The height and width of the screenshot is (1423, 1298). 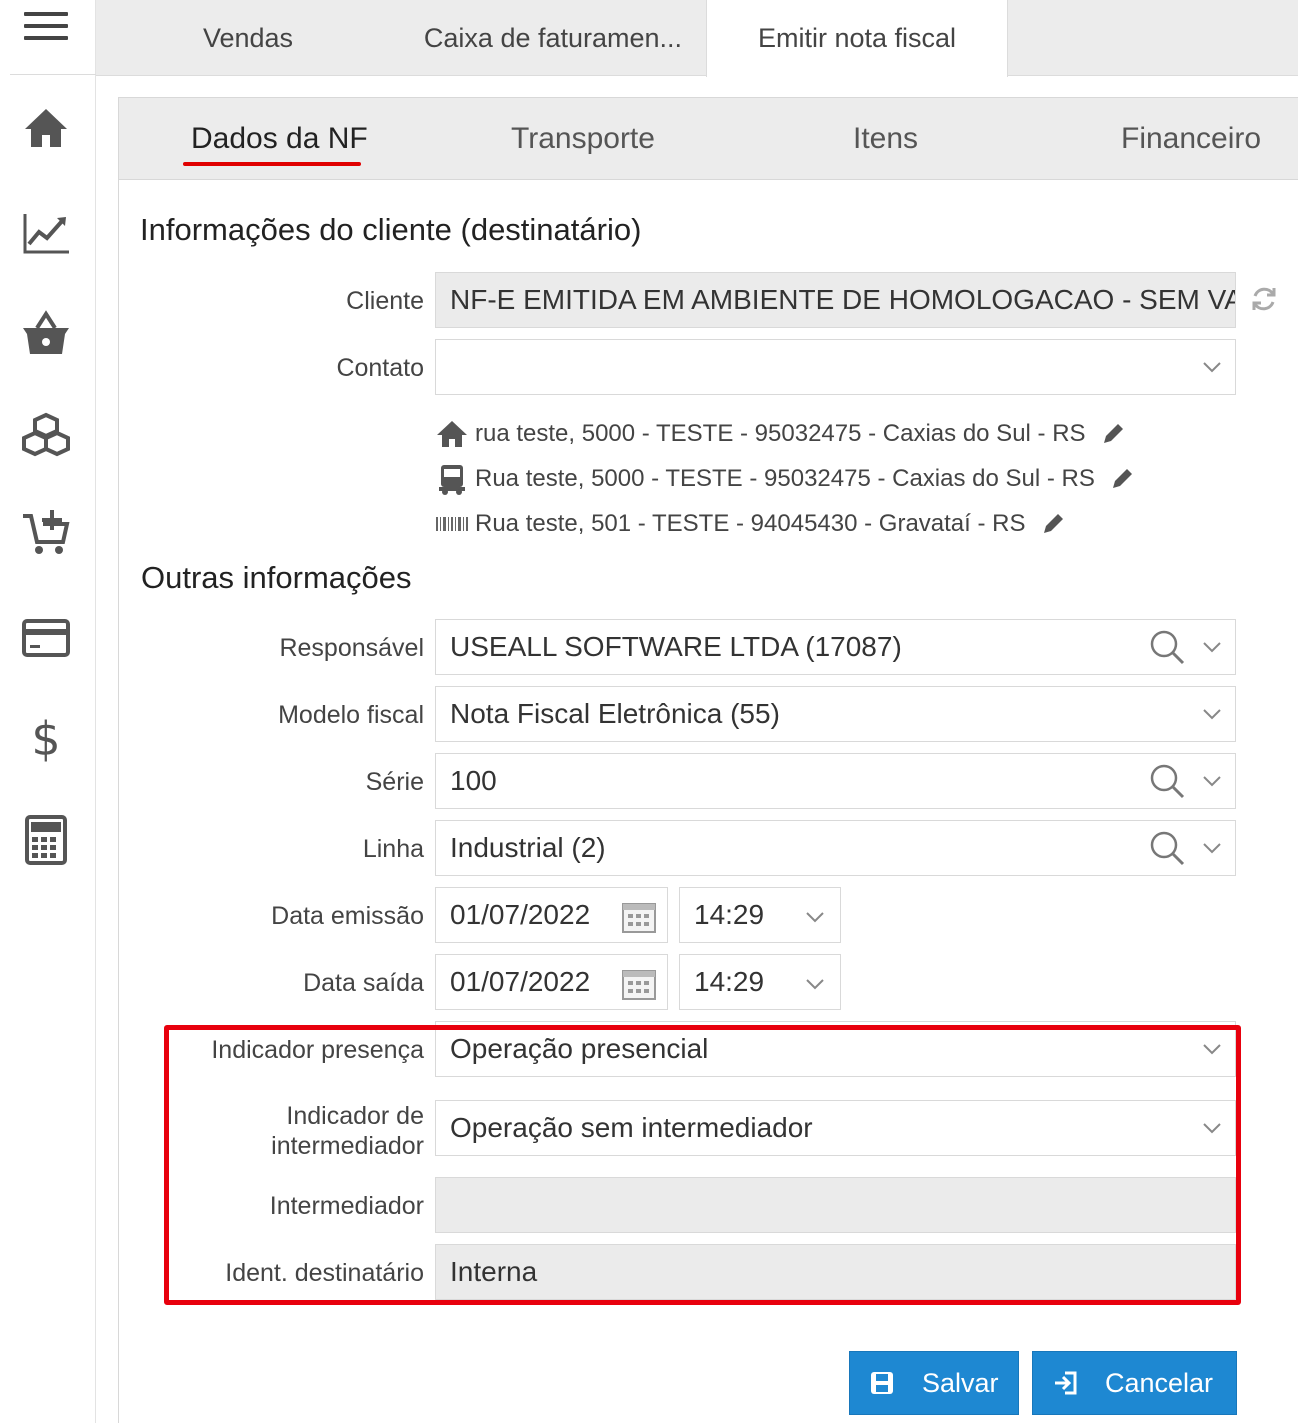 I want to click on data-emissao-input: 01/07/2022, so click(x=551, y=915).